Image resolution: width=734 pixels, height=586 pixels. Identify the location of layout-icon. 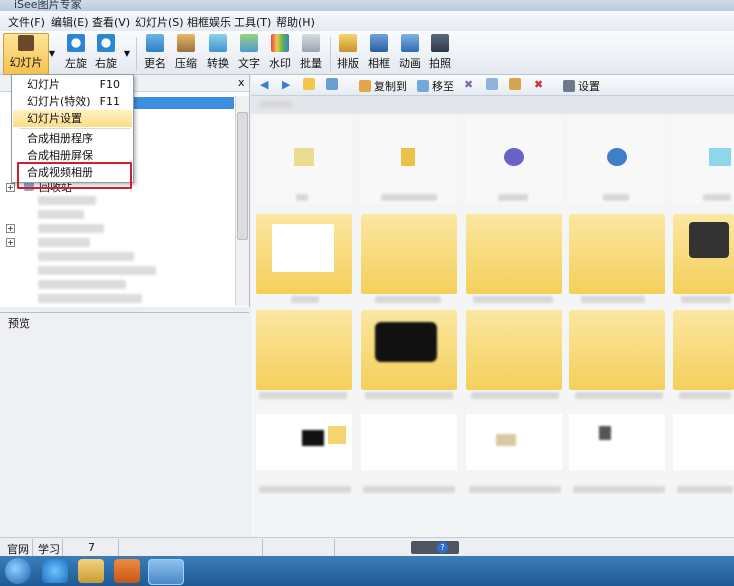
(348, 43).